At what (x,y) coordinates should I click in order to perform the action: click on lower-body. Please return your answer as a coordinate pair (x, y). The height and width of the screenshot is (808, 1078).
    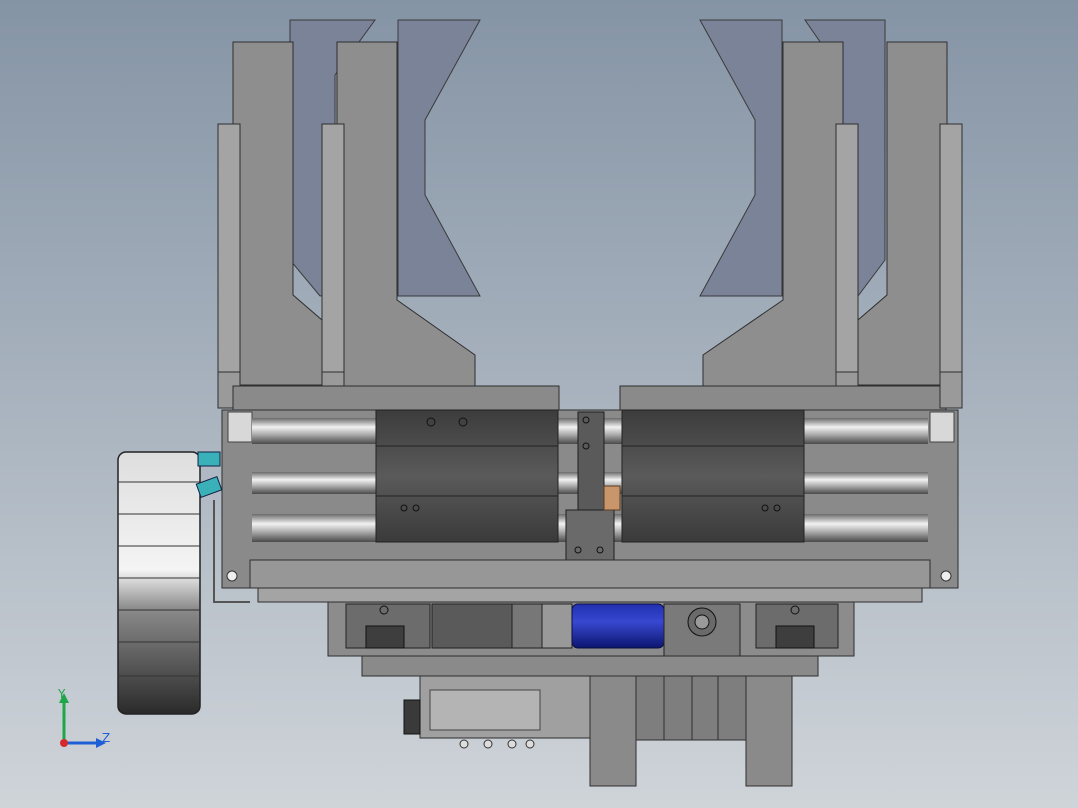
    Looking at the image, I should click on (598, 731).